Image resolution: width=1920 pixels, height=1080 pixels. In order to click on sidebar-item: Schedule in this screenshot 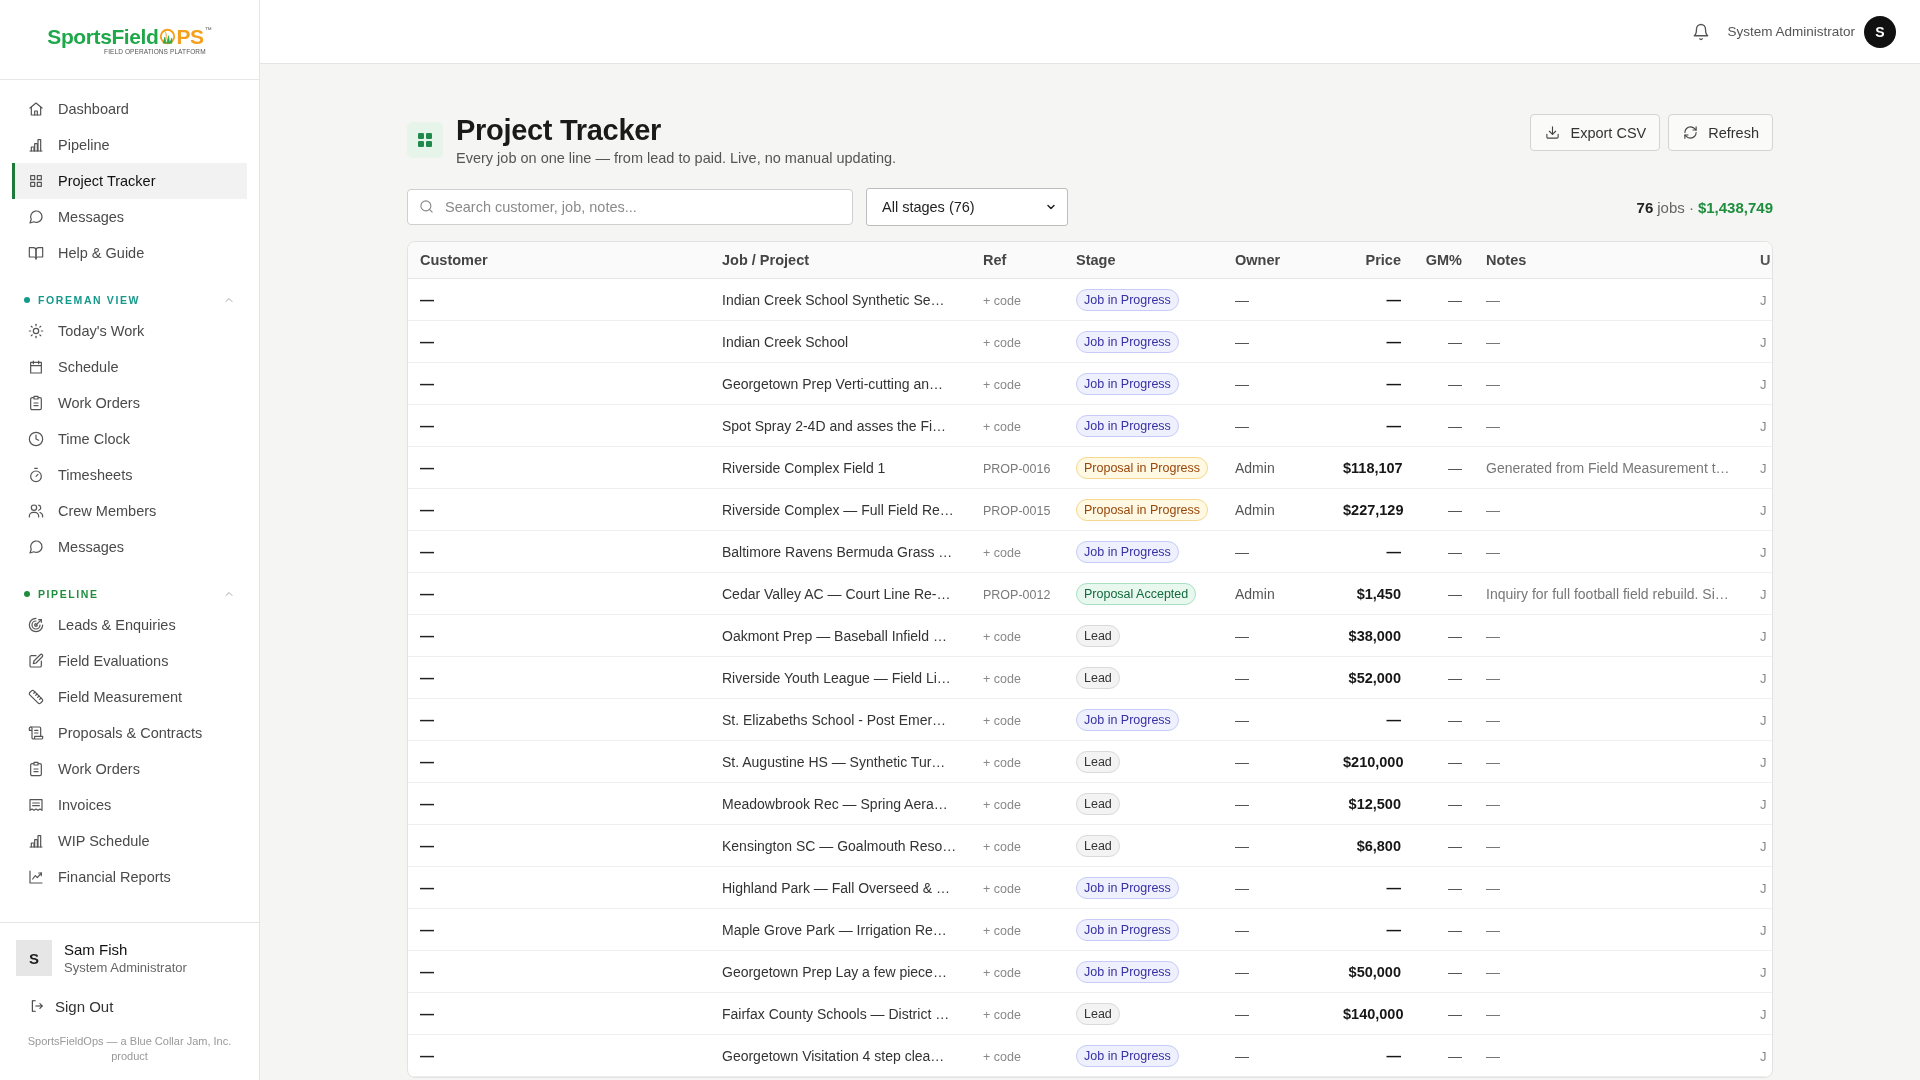, I will do `click(129, 367)`.